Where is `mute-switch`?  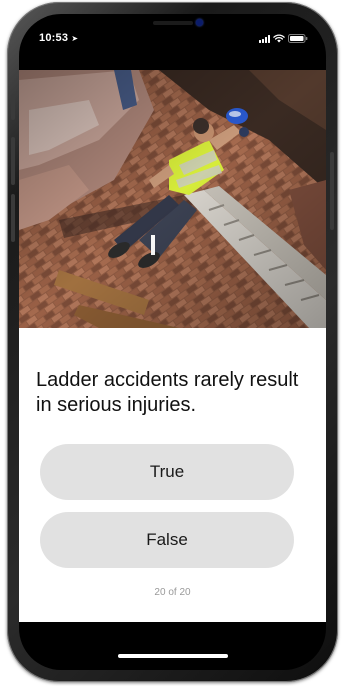 mute-switch is located at coordinates (13, 107).